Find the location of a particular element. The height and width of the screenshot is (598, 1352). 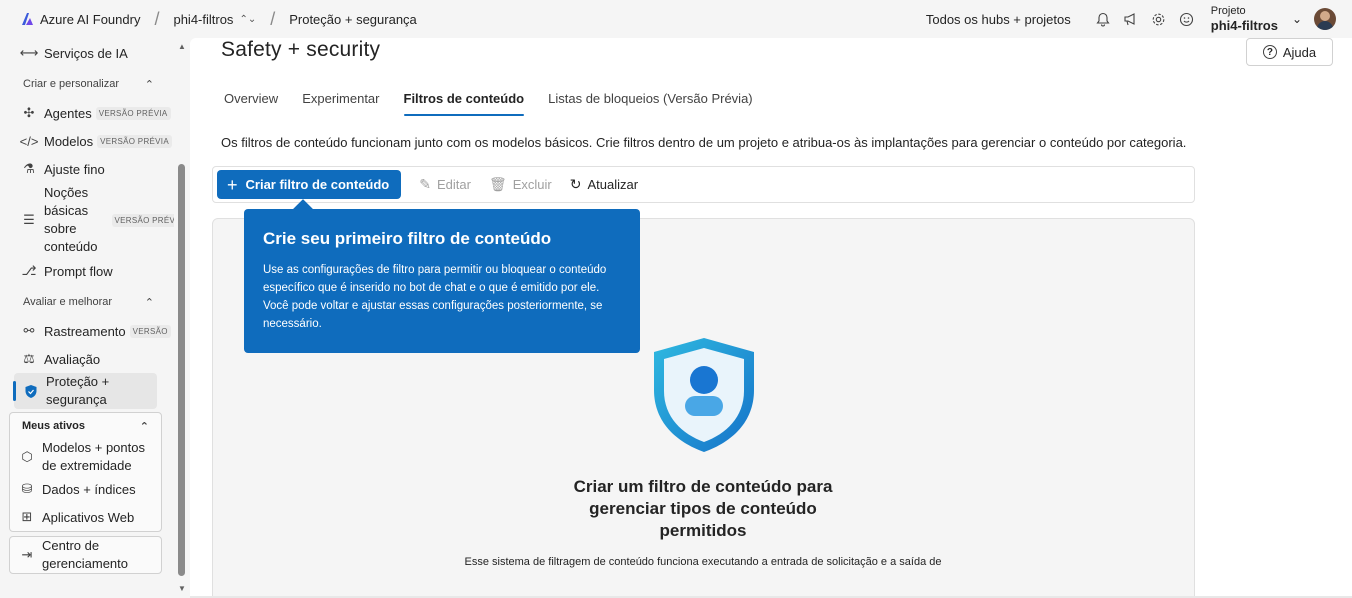

grid-icon: ⊞ is located at coordinates (27, 516).